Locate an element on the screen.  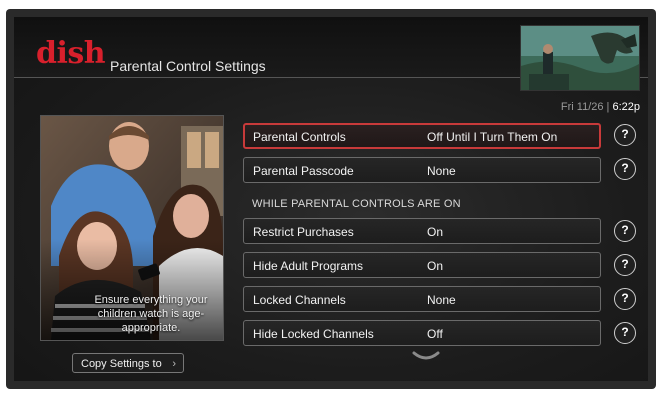
setting-row-locked-channels: Locked Channels None is located at coordinates (422, 299).